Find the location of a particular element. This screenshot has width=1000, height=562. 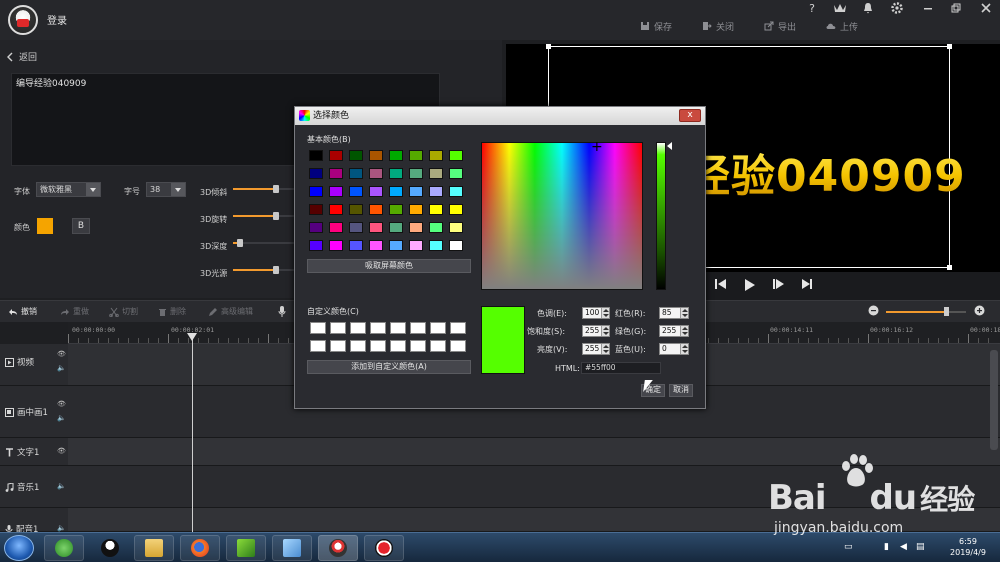

playhead-marker is located at coordinates (192, 337).